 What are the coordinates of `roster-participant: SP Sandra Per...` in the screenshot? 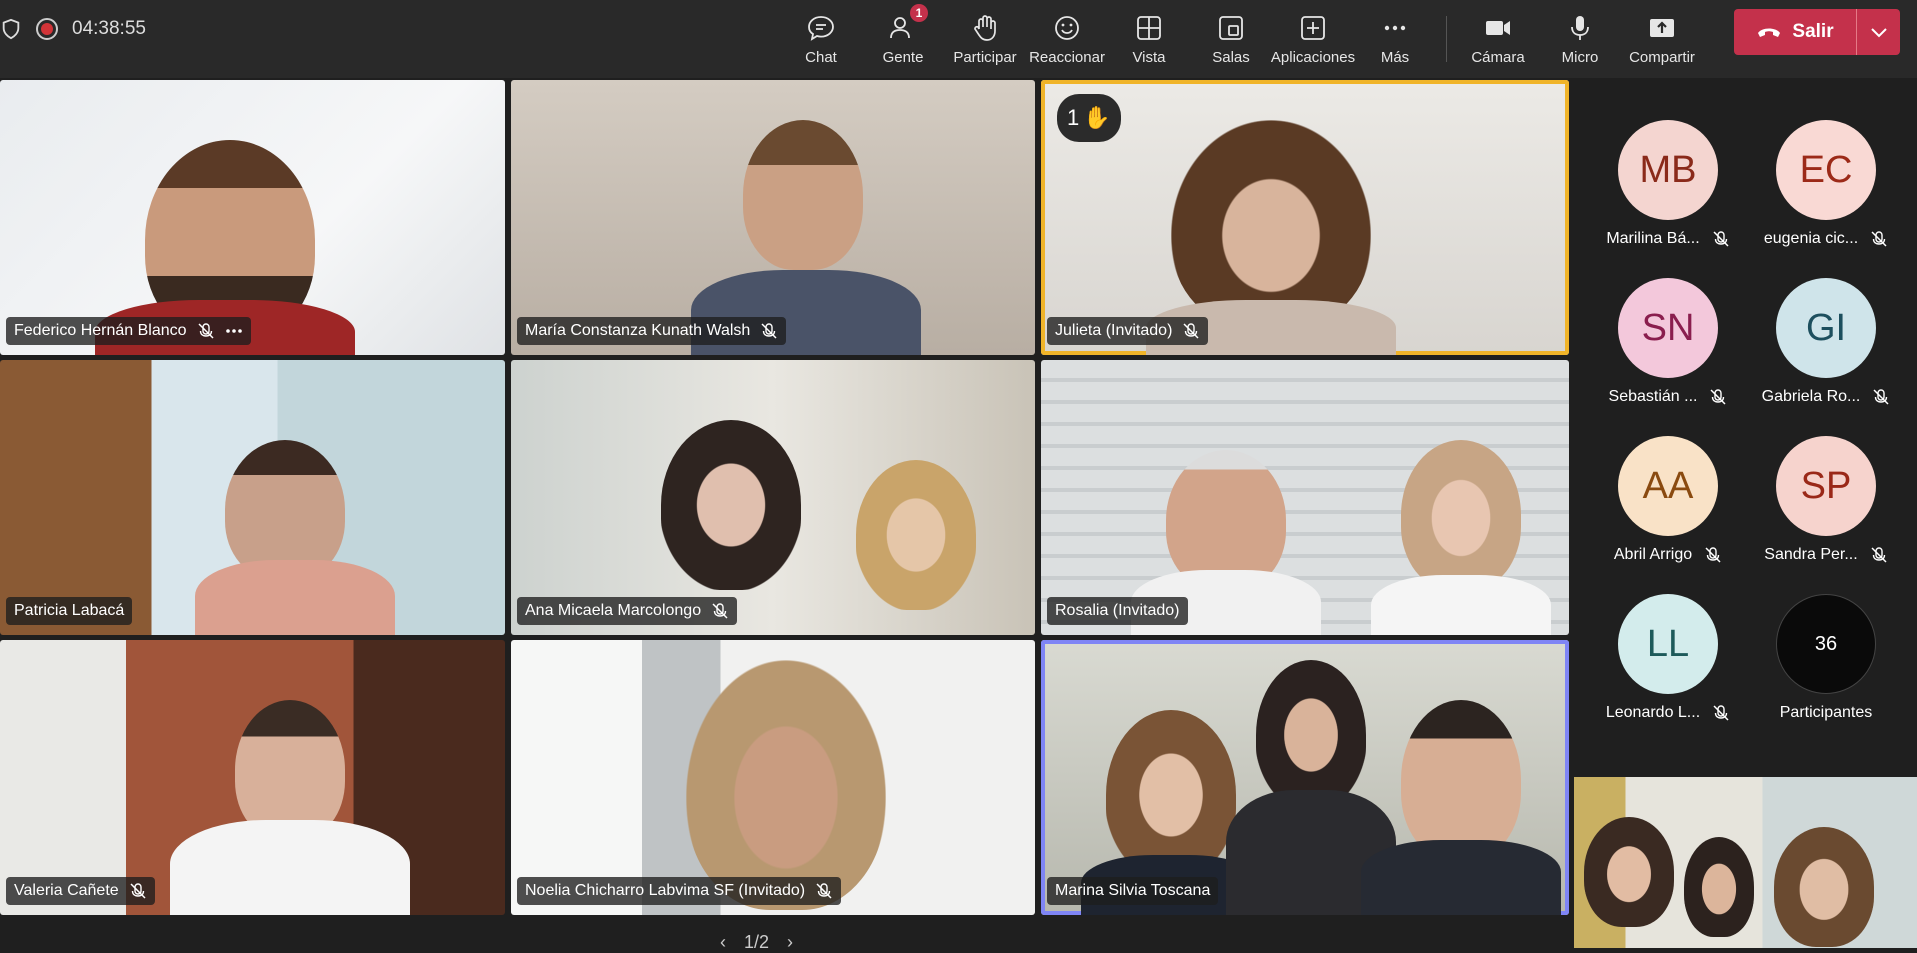 It's located at (1826, 500).